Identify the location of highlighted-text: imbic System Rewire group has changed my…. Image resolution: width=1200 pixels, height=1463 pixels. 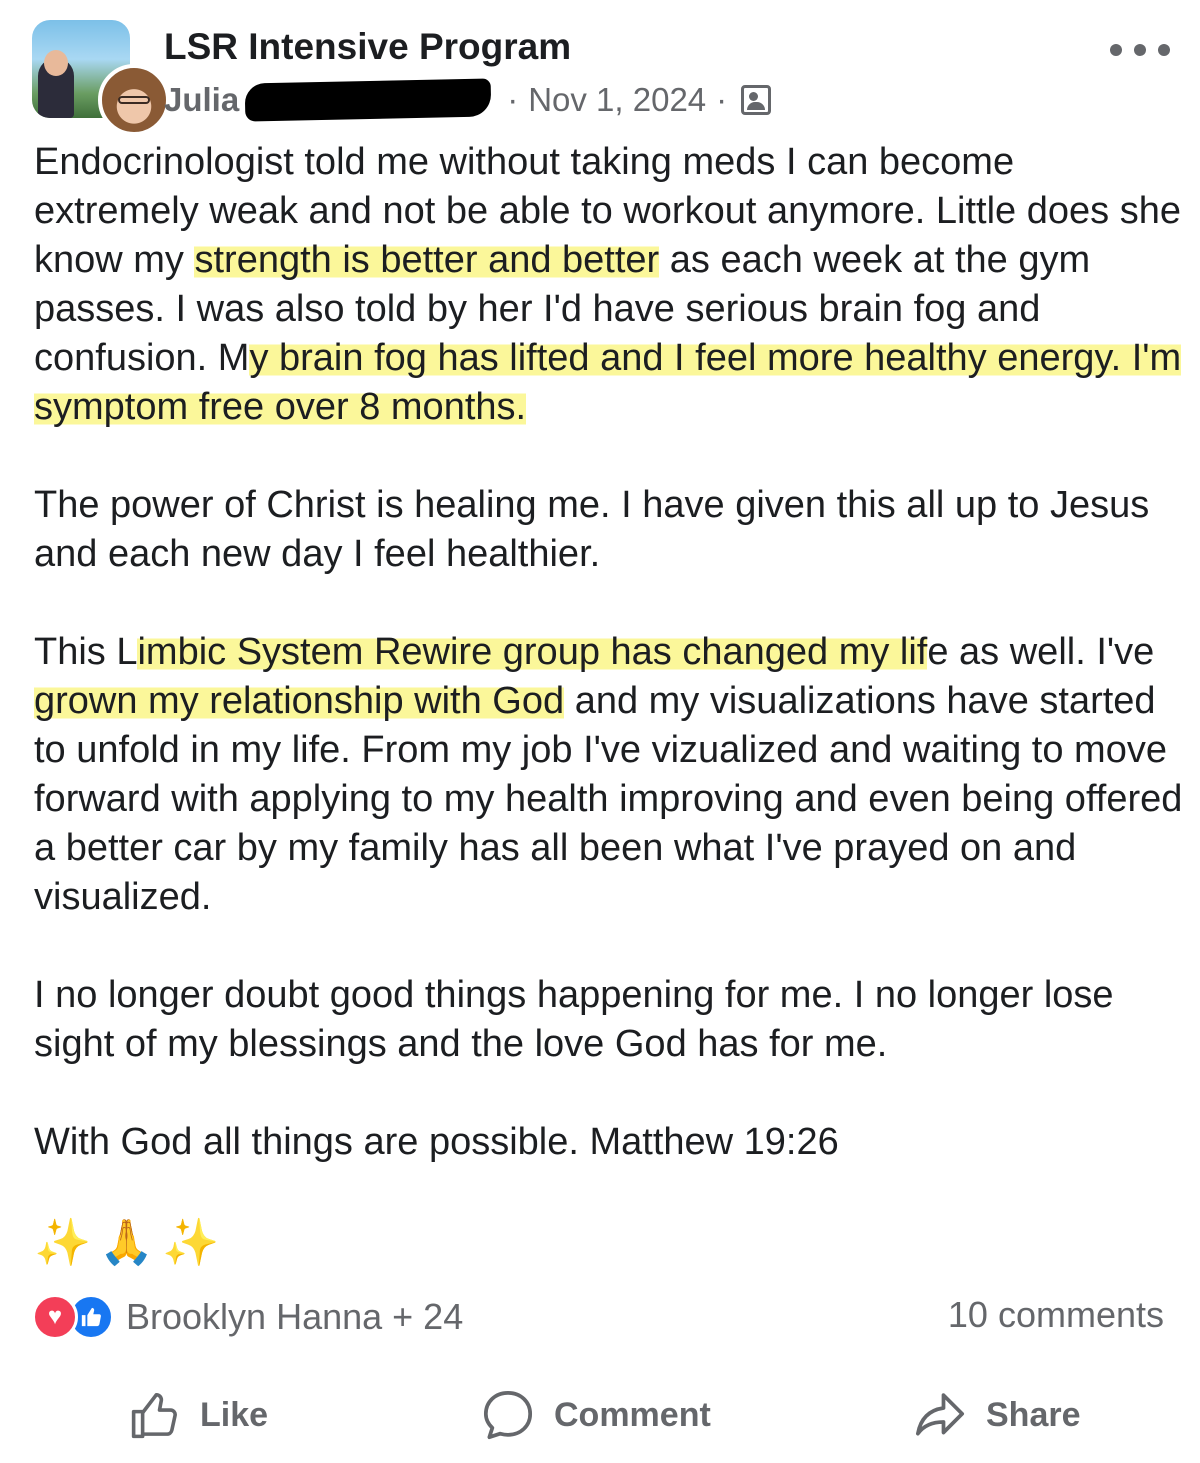
(532, 652).